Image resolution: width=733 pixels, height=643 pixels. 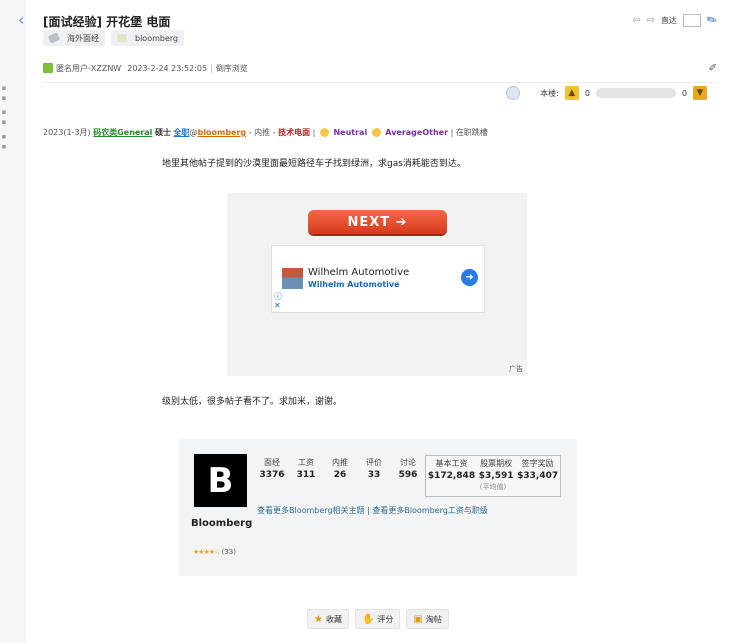 I want to click on thumbs-down-icon: ▼, so click(x=700, y=93).